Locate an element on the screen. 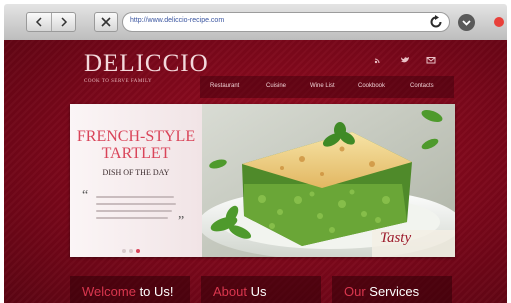 This screenshot has height=303, width=511. reload-button is located at coordinates (436, 22).